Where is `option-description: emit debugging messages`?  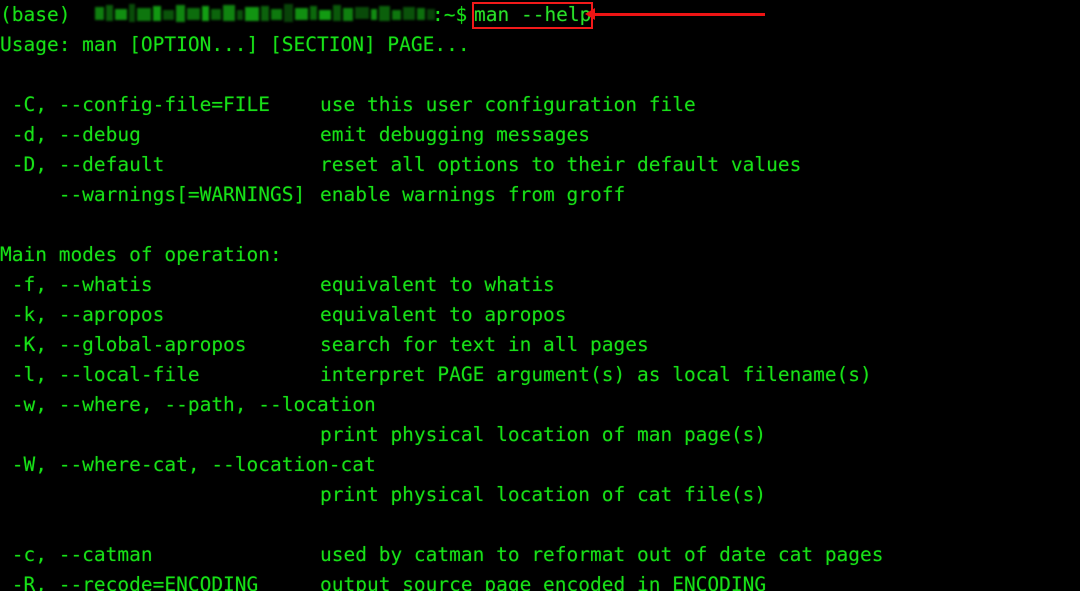 option-description: emit debugging messages is located at coordinates (455, 134).